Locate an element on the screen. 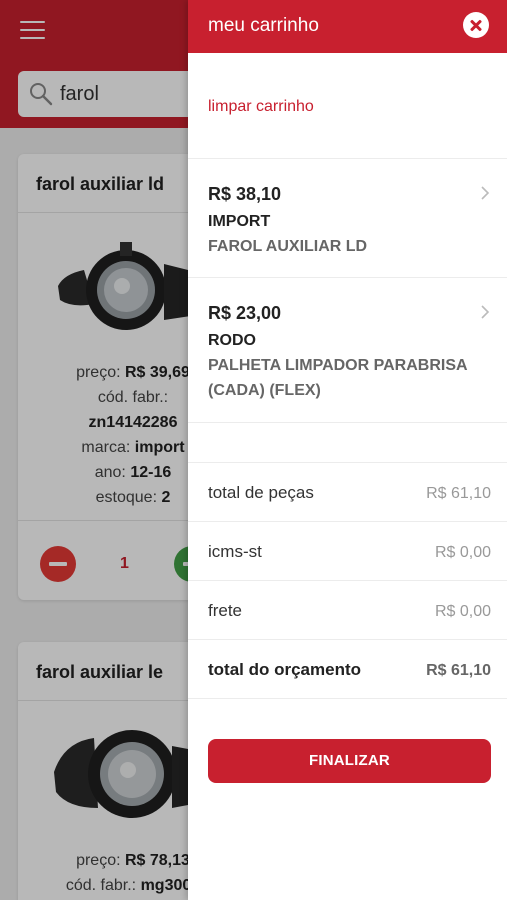  clear-cart-link: limpar carrinho is located at coordinates (261, 107).